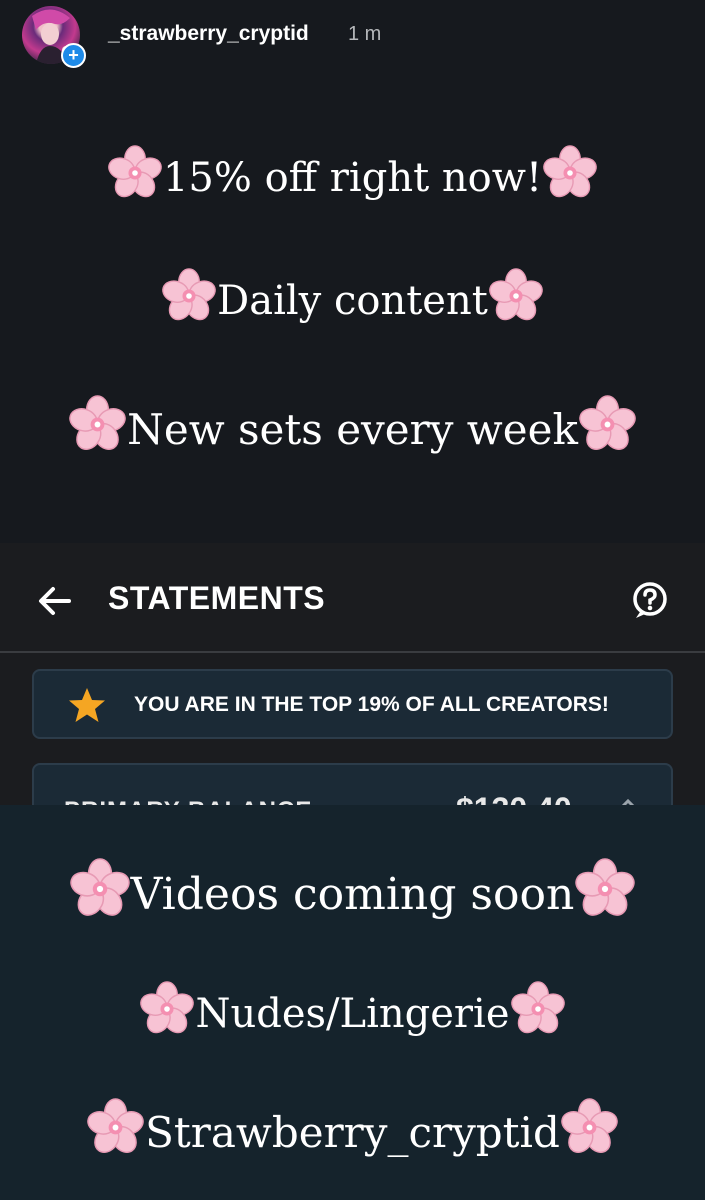 The image size is (705, 1200). I want to click on promo-line-discount: 15% off right now!, so click(352, 178).